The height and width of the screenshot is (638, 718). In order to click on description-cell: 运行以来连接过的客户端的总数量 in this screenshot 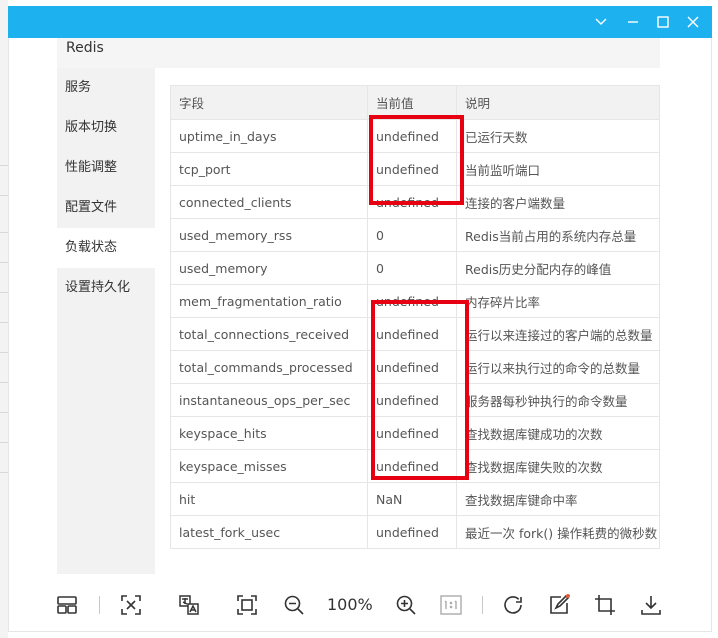, I will do `click(558, 334)`.